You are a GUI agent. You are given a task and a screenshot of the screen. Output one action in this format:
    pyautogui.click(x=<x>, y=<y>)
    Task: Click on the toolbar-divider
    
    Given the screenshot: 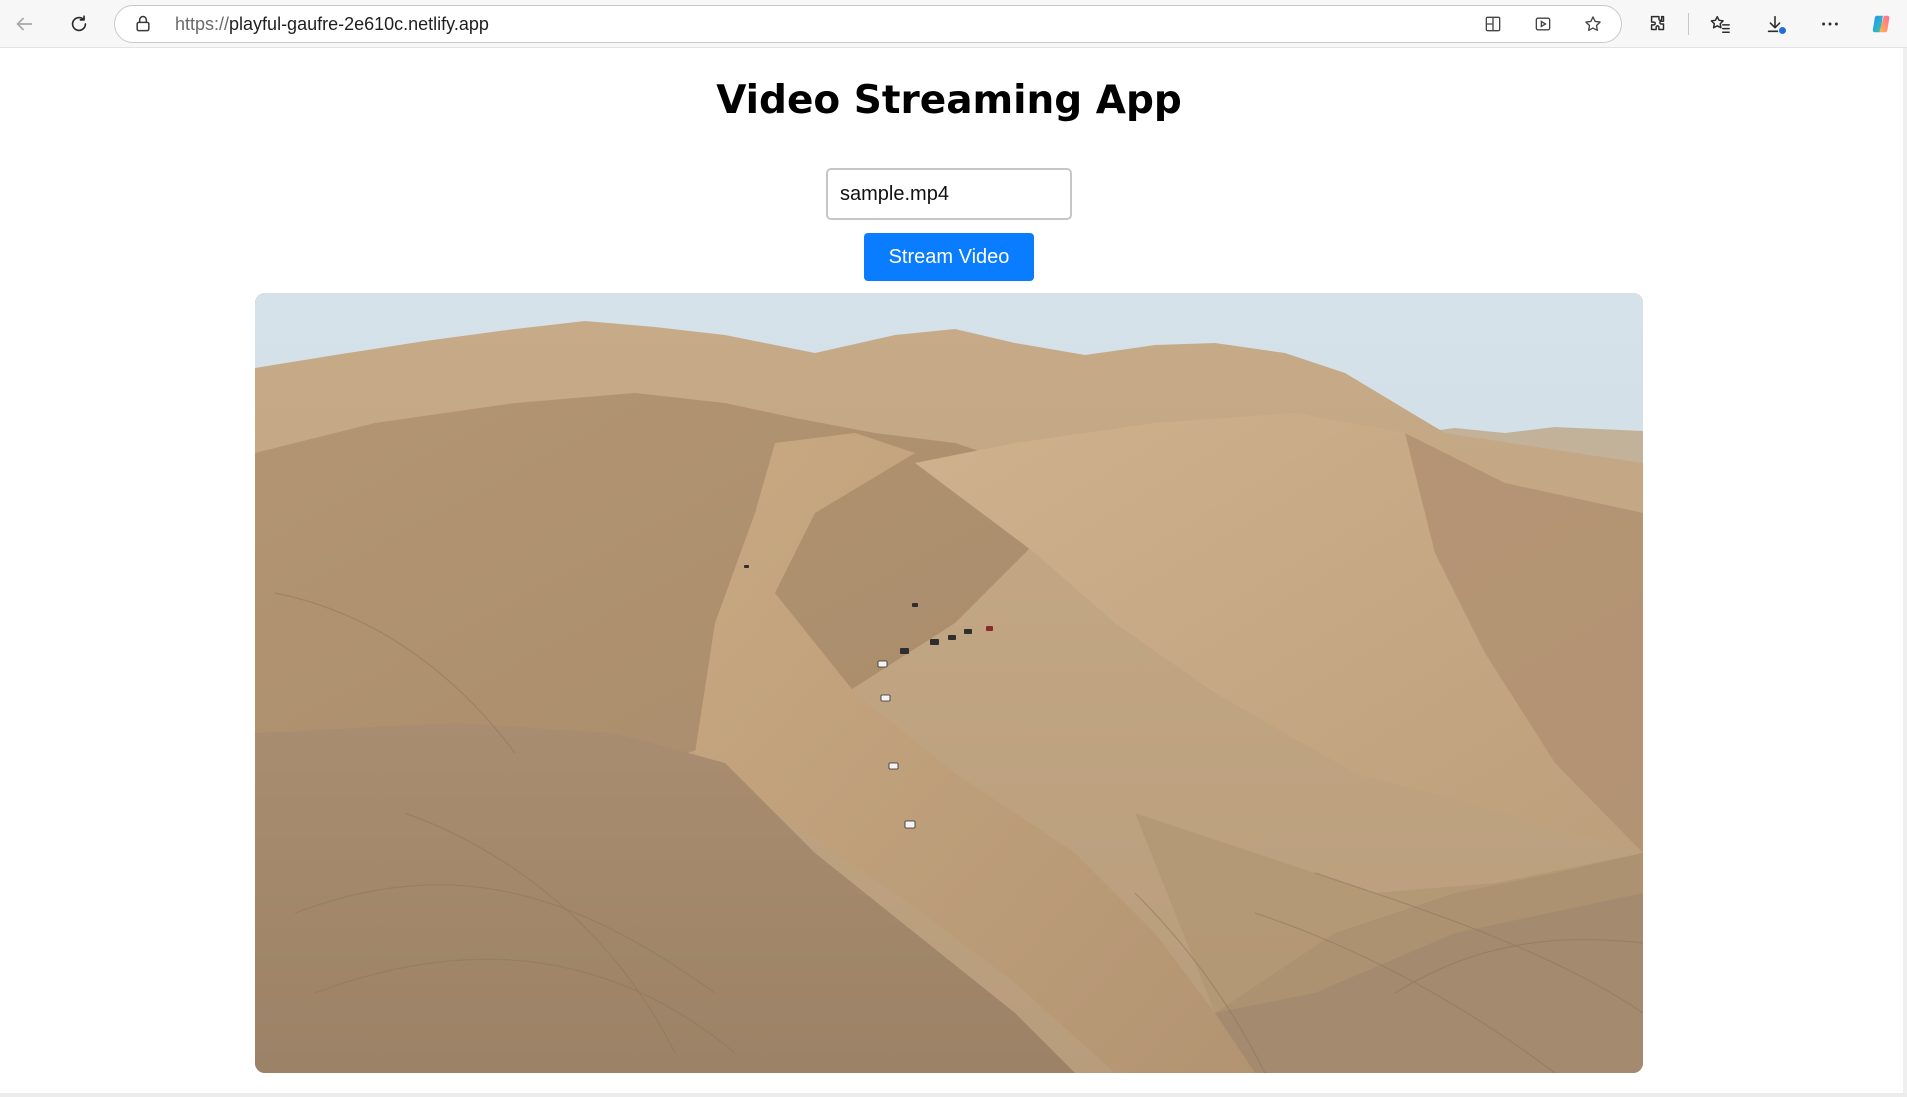 What is the action you would take?
    pyautogui.click(x=1688, y=24)
    